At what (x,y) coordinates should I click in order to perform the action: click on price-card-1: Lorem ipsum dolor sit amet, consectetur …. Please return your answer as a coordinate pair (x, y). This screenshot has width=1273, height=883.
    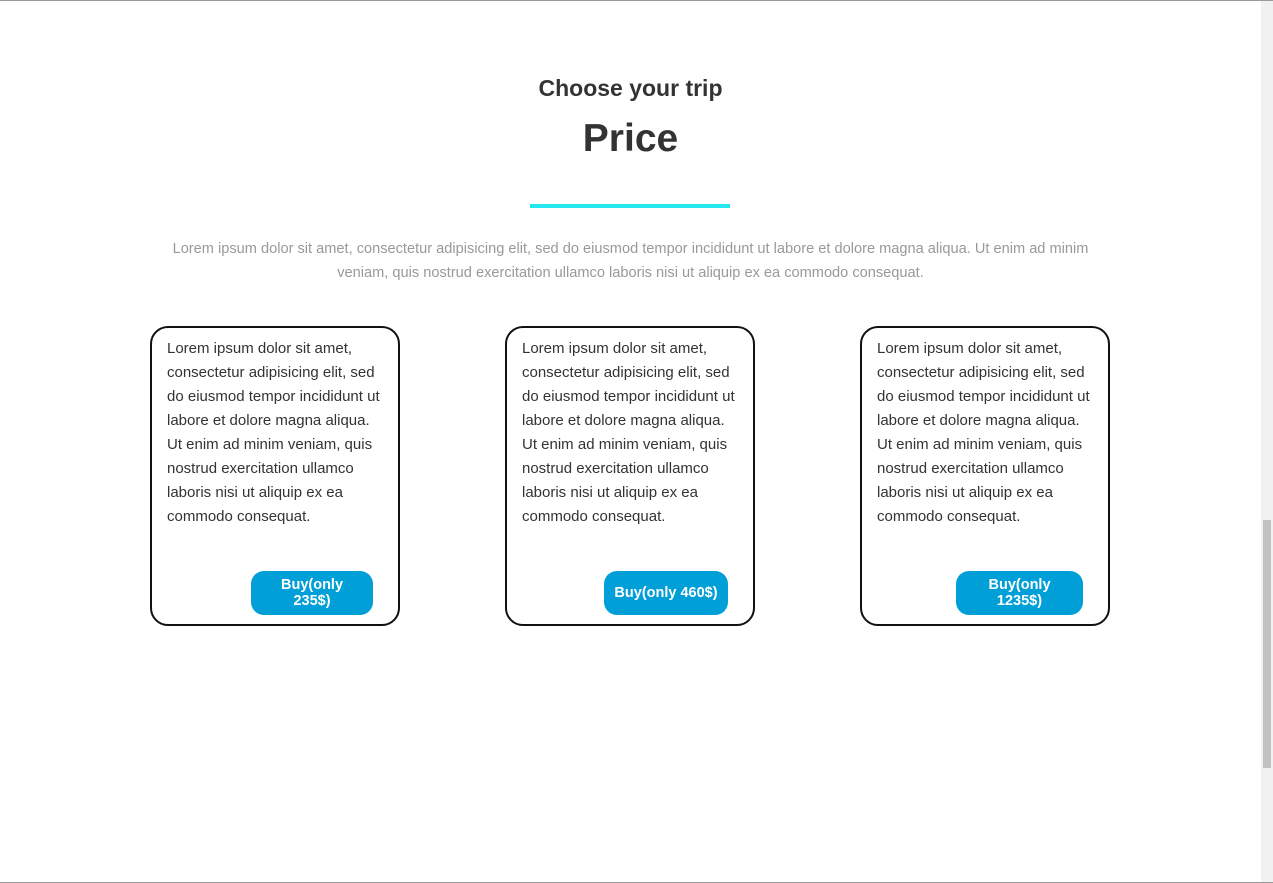
    Looking at the image, I should click on (275, 476).